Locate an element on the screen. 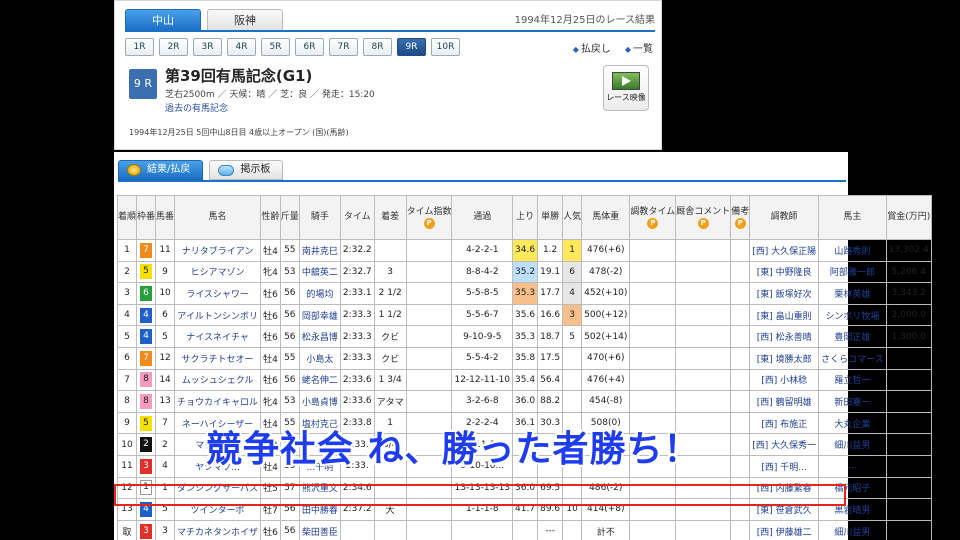 The width and height of the screenshot is (960, 540). owner-link: シンボリ牧場 is located at coordinates (852, 315).